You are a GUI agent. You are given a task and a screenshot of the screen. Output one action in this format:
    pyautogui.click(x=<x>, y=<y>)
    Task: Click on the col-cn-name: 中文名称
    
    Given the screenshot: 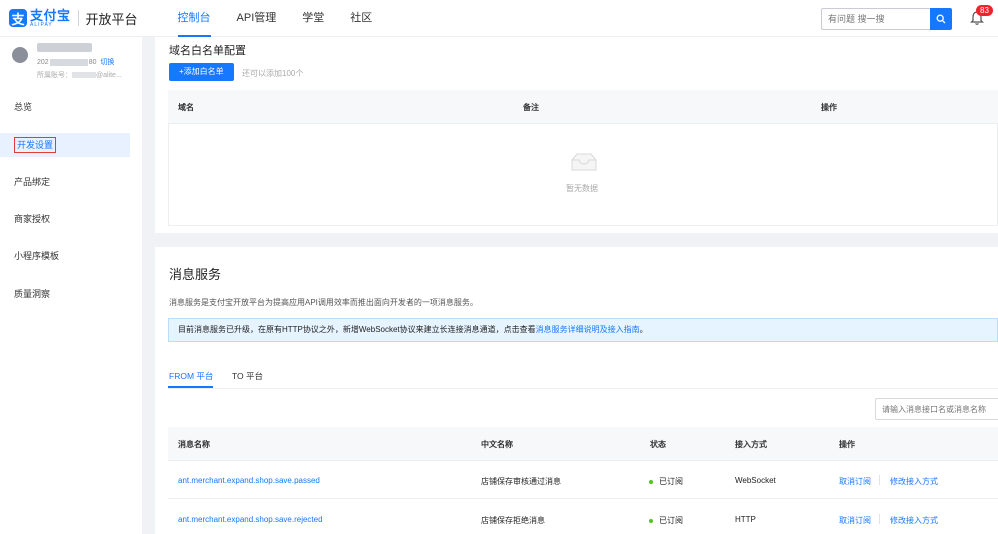 What is the action you would take?
    pyautogui.click(x=497, y=444)
    